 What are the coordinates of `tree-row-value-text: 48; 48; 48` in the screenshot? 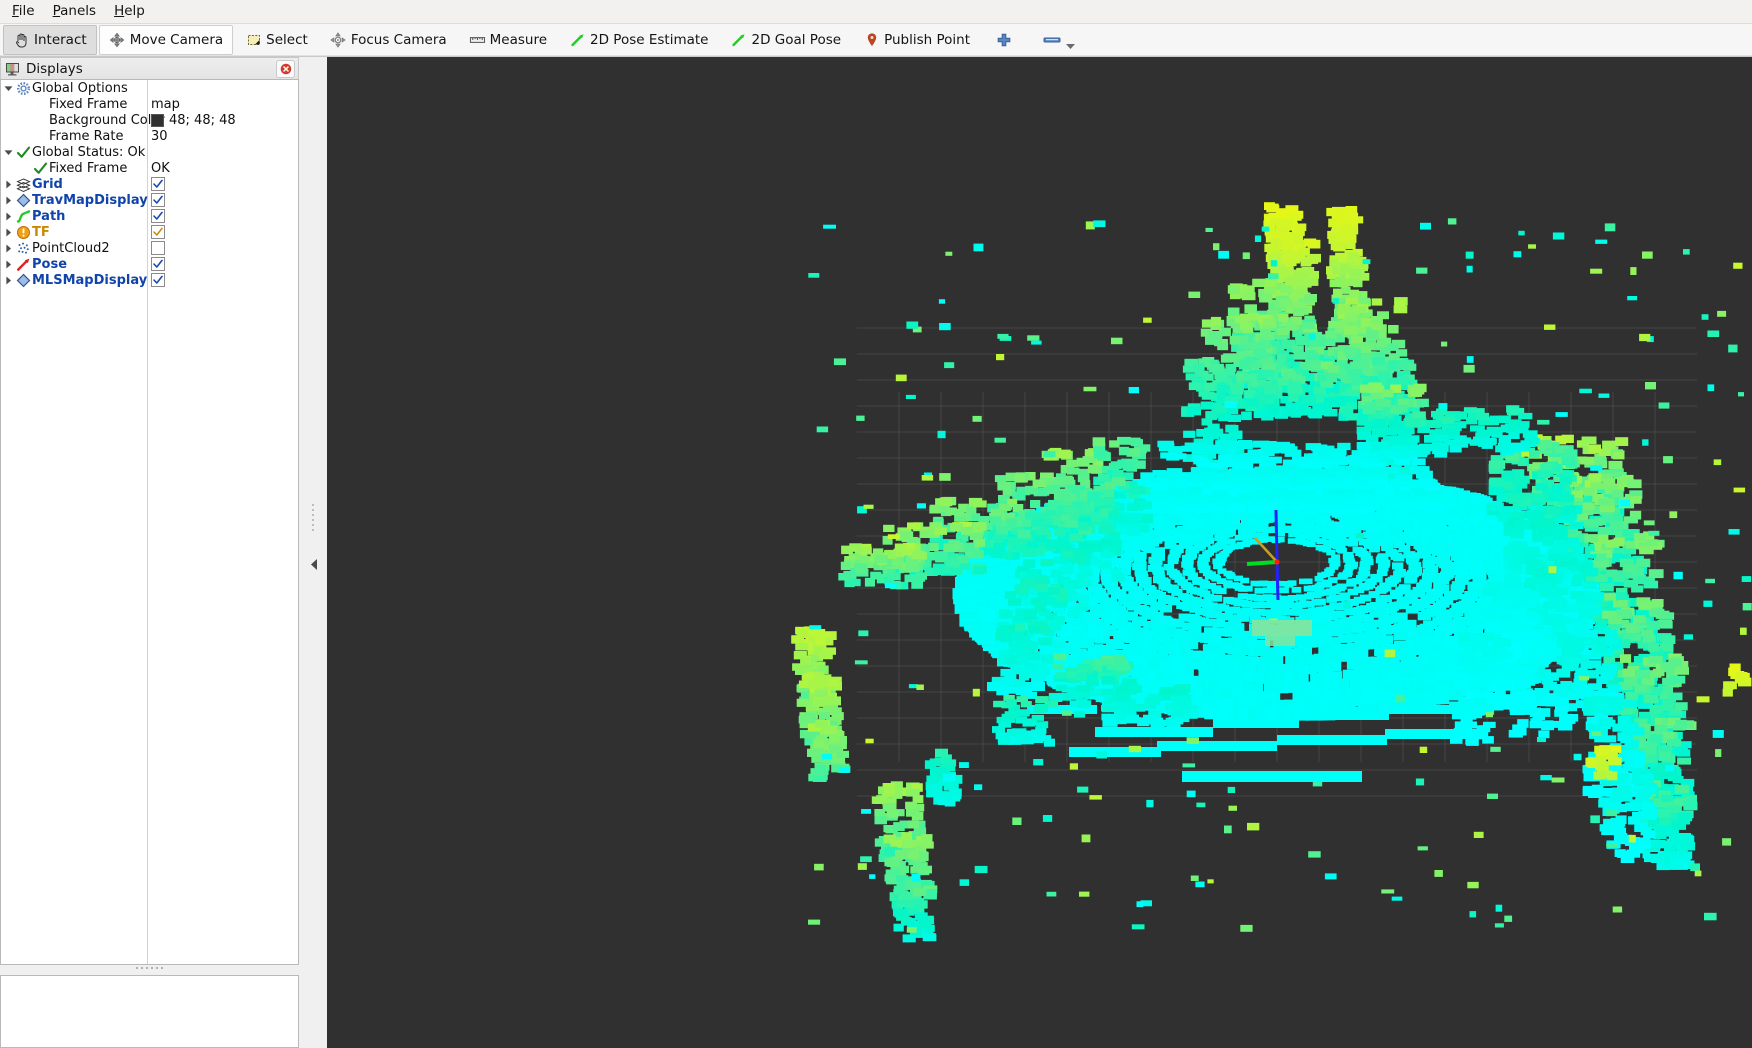 It's located at (202, 120).